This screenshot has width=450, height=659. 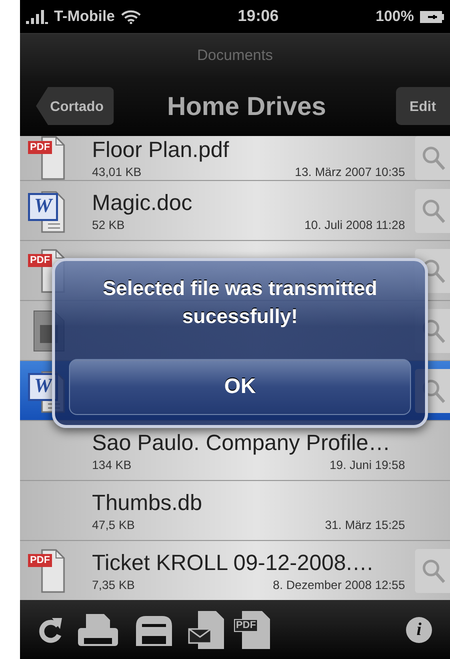 I want to click on printer-button, so click(x=98, y=630).